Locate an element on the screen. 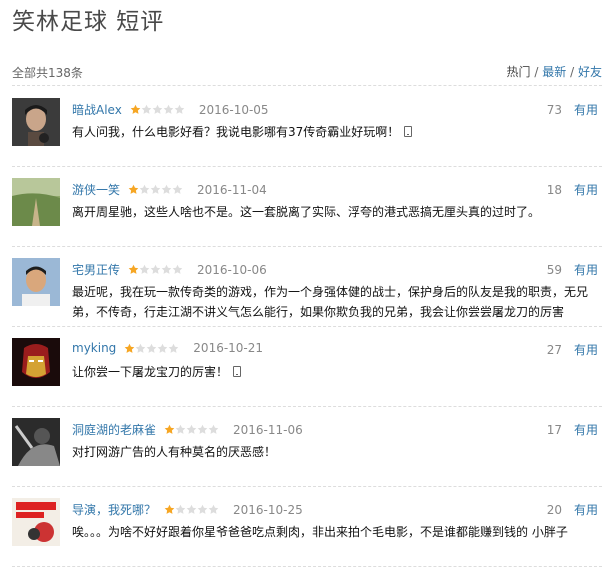 This screenshot has width=610, height=567. sort-latest-link: 最新 is located at coordinates (554, 72).